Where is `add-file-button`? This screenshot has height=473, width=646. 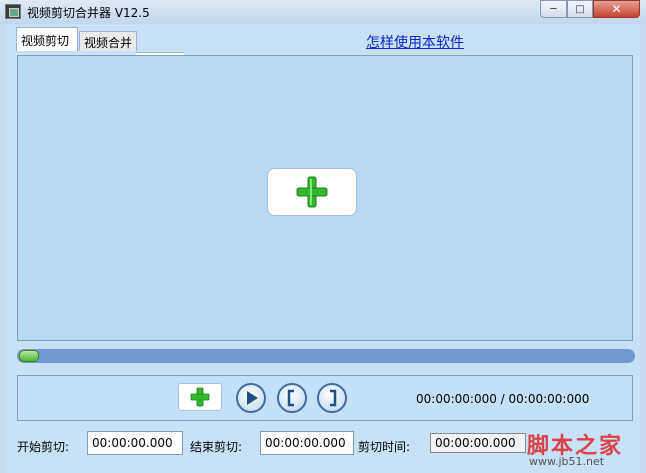
add-file-button is located at coordinates (200, 397).